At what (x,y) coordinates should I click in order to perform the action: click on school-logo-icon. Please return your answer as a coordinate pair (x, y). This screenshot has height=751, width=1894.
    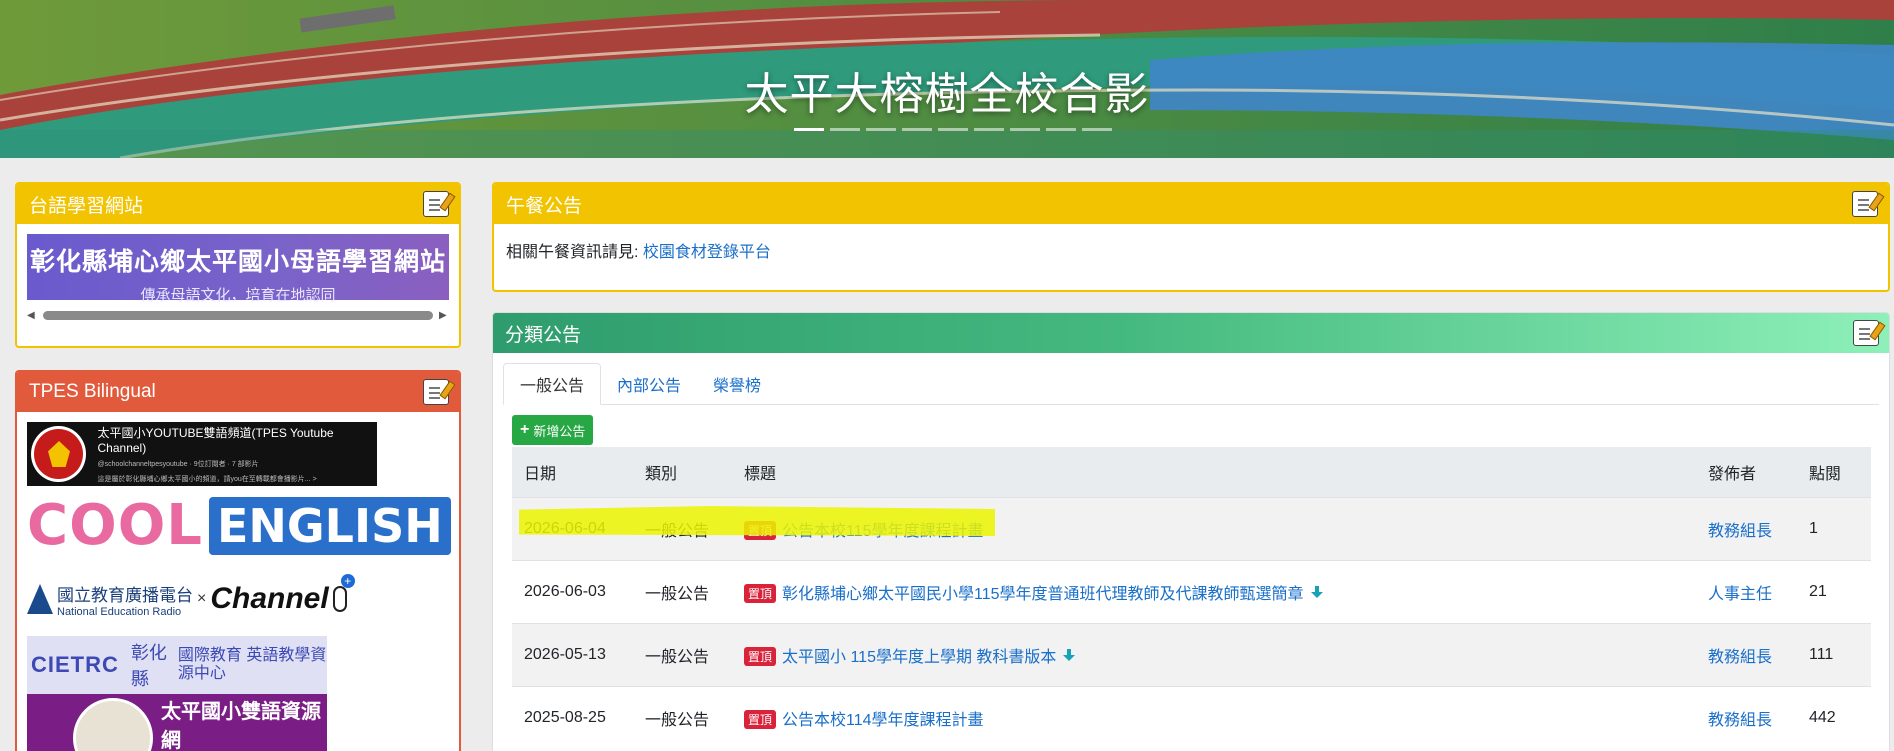
    Looking at the image, I should click on (58, 454).